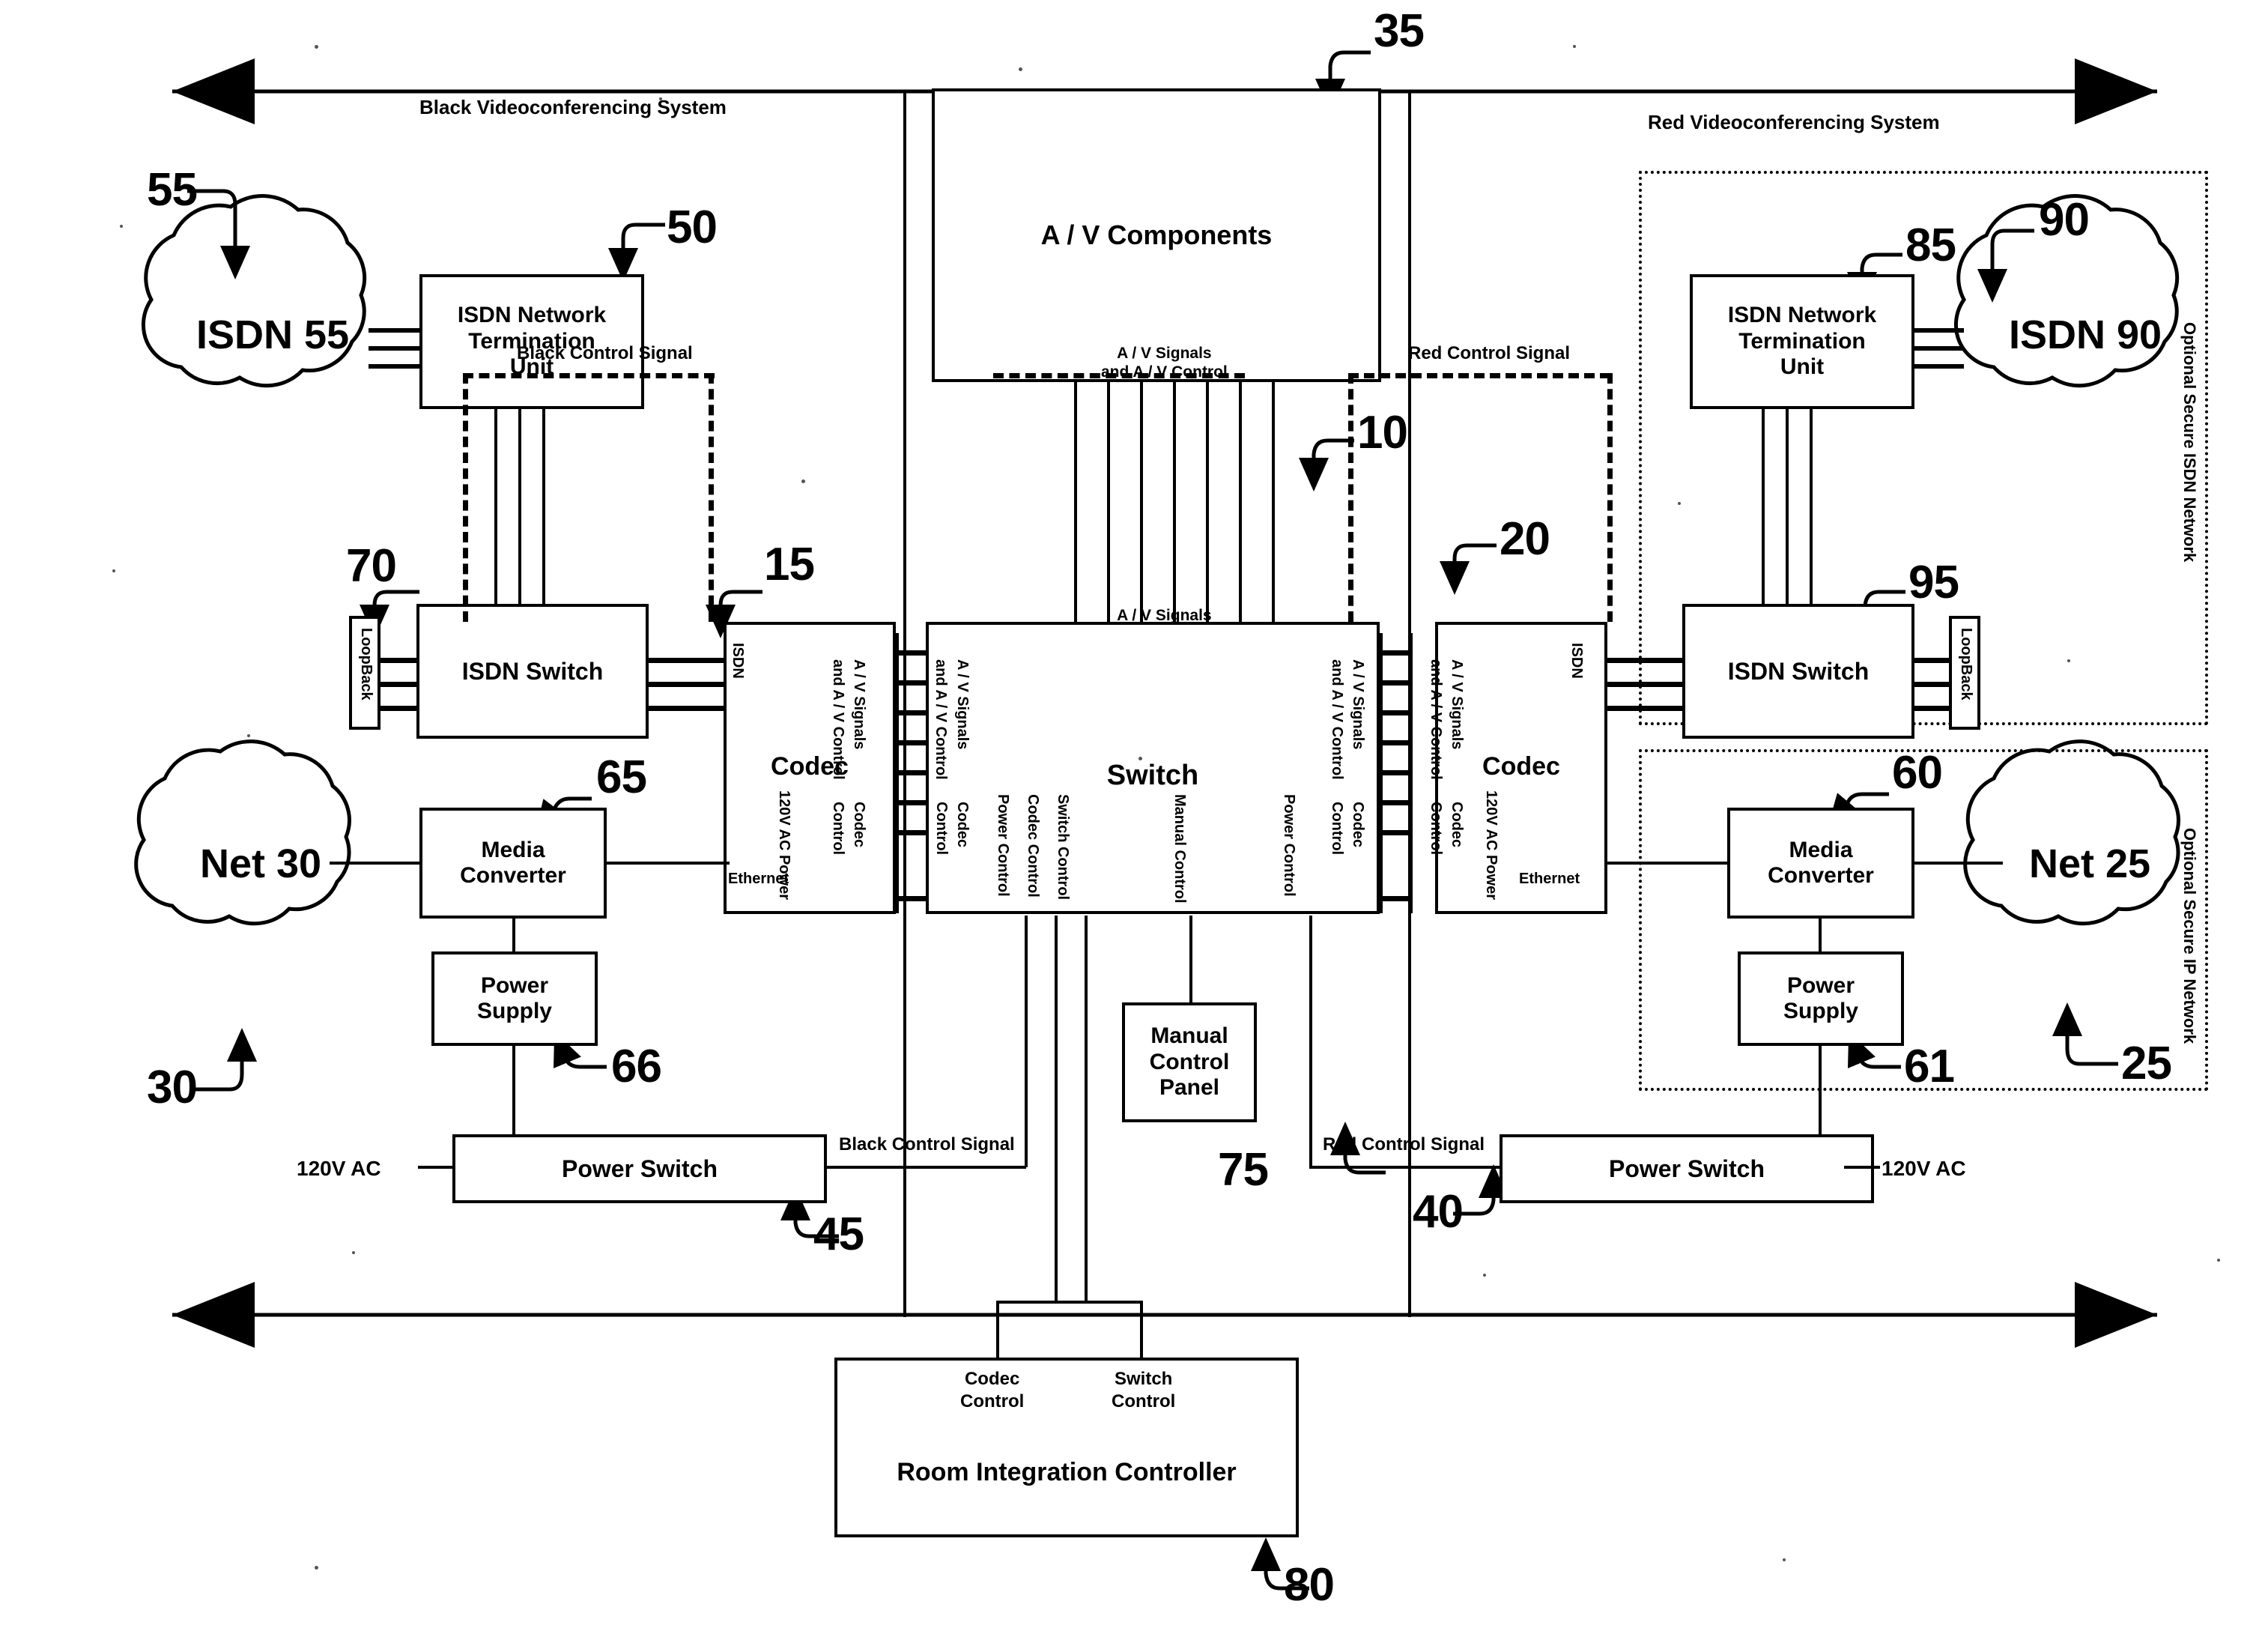 The height and width of the screenshot is (1640, 2268). I want to click on manual-control-link, so click(1190, 960).